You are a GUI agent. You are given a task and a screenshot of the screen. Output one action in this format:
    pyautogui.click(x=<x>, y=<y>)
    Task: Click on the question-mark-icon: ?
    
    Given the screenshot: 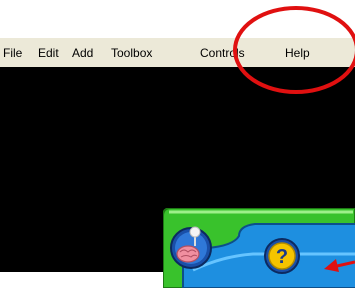 What is the action you would take?
    pyautogui.click(x=282, y=257)
    